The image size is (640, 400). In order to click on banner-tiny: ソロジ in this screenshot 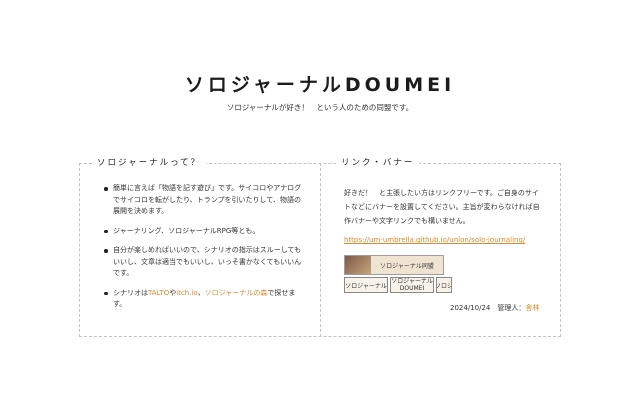, I will do `click(444, 285)`.